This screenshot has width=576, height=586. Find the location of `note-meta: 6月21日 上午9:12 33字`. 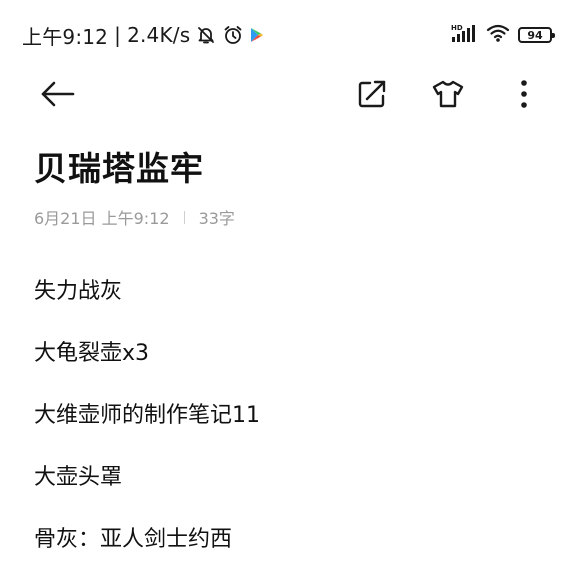

note-meta: 6月21日 上午9:12 33字 is located at coordinates (134, 217).